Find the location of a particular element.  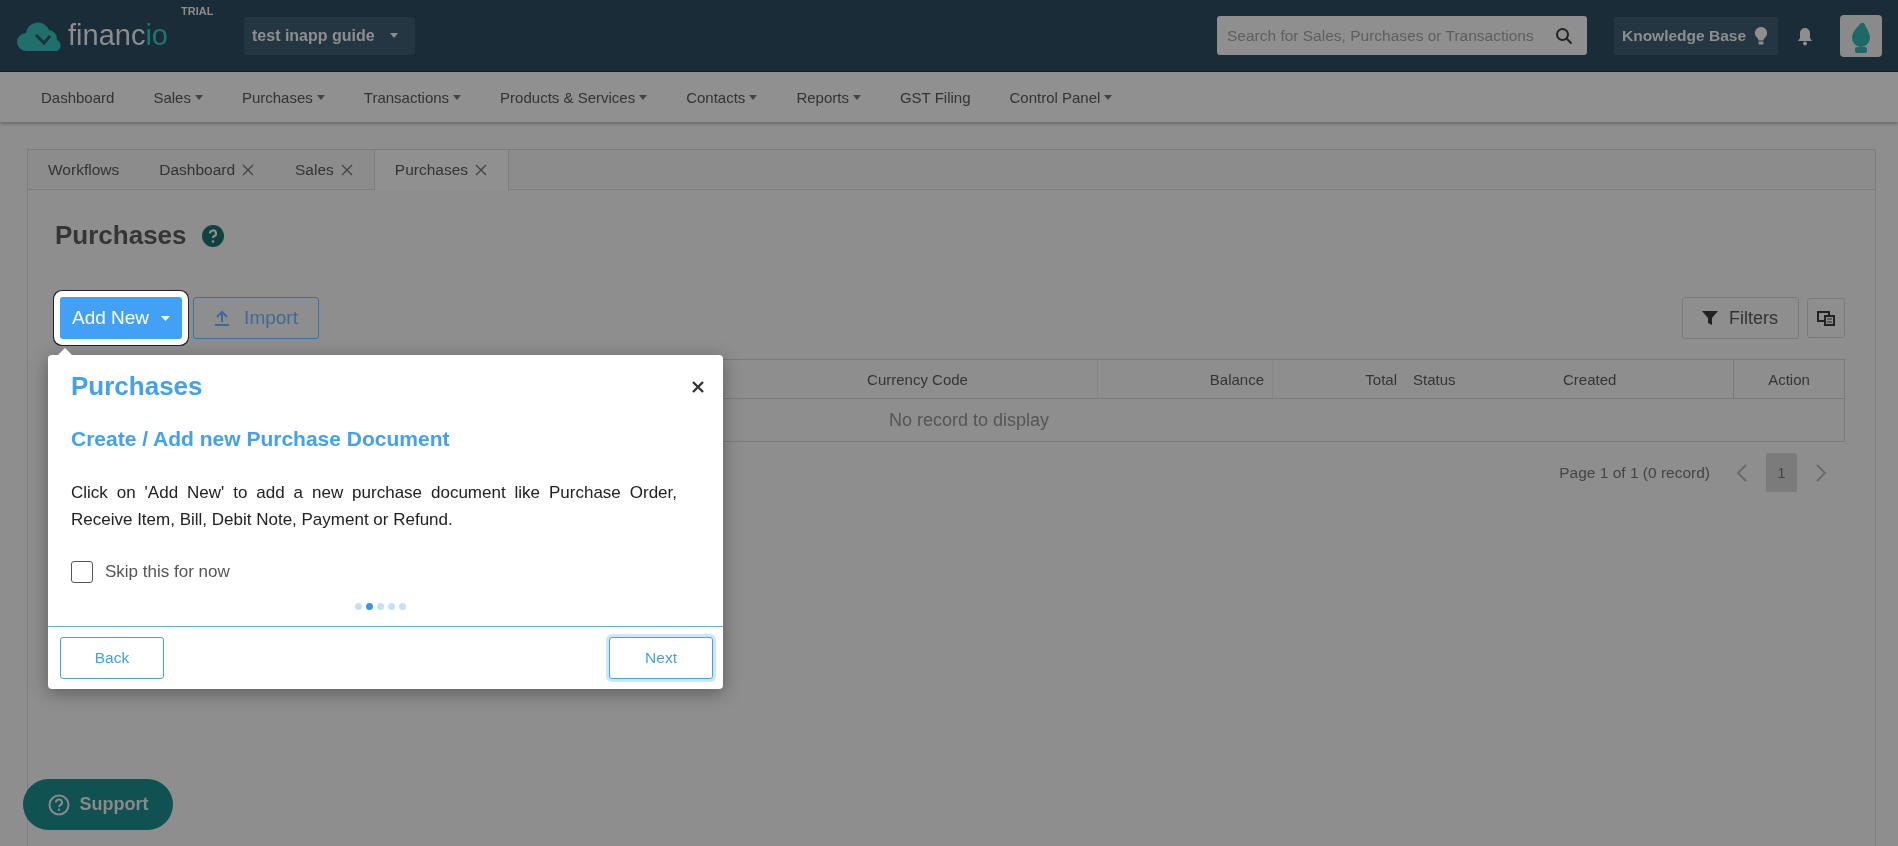

trial-label: TRIAL is located at coordinates (197, 10).